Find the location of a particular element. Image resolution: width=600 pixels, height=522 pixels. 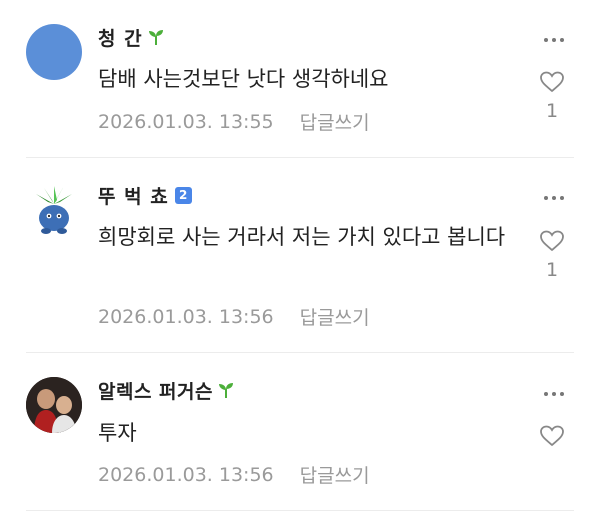

level-badge: 2 is located at coordinates (183, 195).